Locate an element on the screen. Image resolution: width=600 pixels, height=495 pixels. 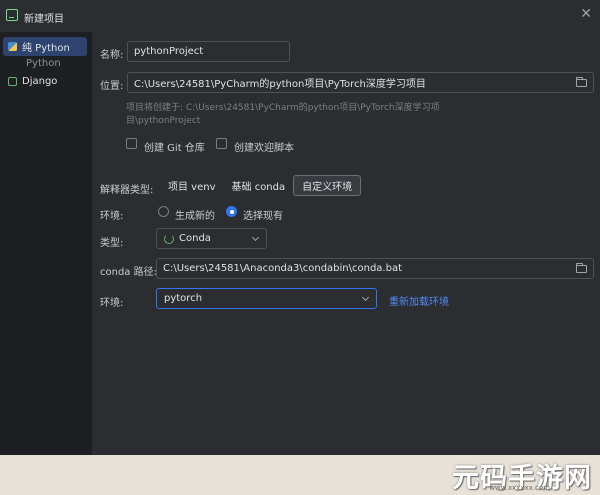
sidebar-item-pure-python: 纯 Python is located at coordinates (45, 46).